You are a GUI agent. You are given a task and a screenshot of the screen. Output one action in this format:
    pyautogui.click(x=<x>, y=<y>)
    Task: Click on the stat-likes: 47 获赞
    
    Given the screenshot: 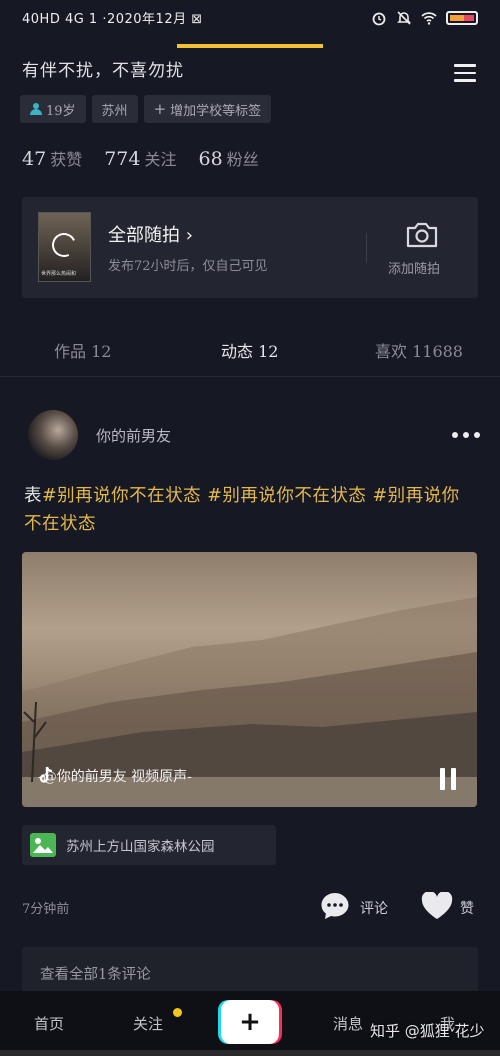 What is the action you would take?
    pyautogui.click(x=52, y=158)
    